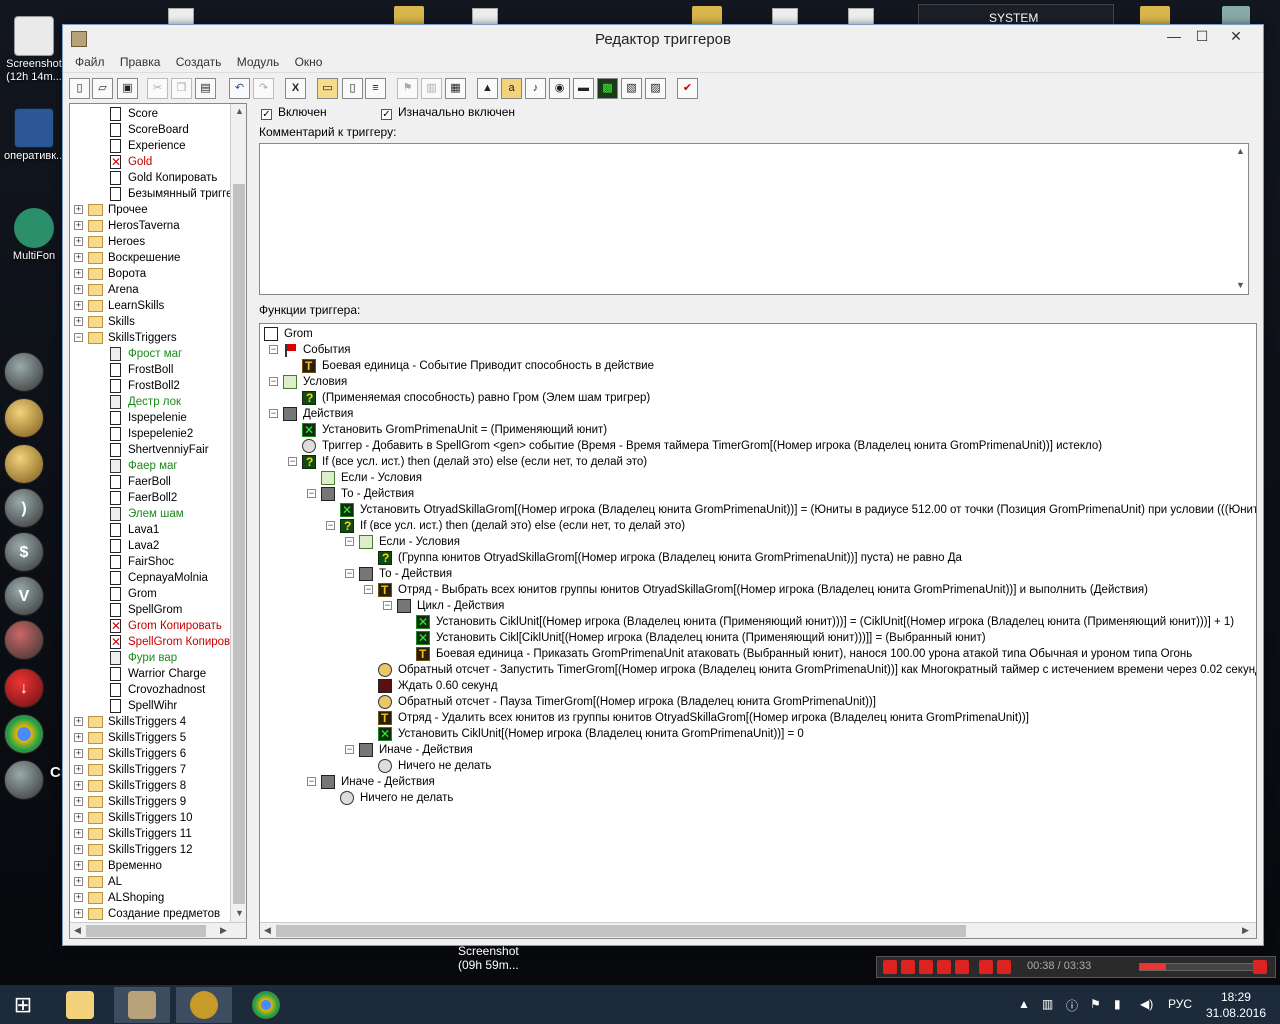 Image resolution: width=1280 pixels, height=1024 pixels. What do you see at coordinates (150, 690) in the screenshot?
I see `tree-item: Crovozhadnost` at bounding box center [150, 690].